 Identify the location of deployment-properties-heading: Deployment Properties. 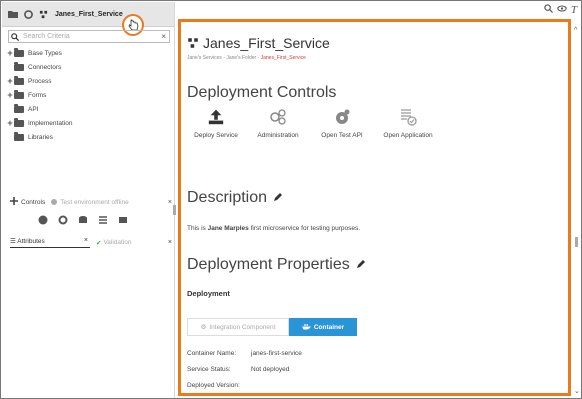
(276, 265).